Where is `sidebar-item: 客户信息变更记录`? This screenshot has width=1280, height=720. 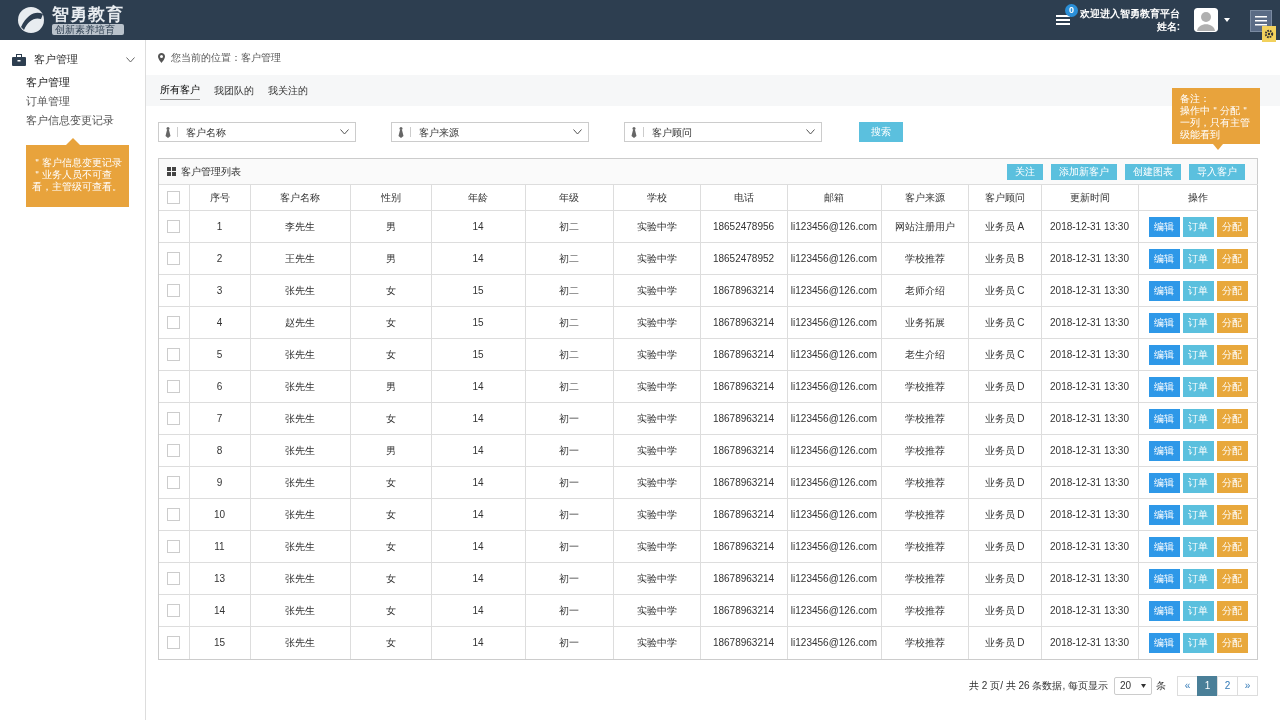
sidebar-item: 客户信息变更记录 is located at coordinates (78, 120).